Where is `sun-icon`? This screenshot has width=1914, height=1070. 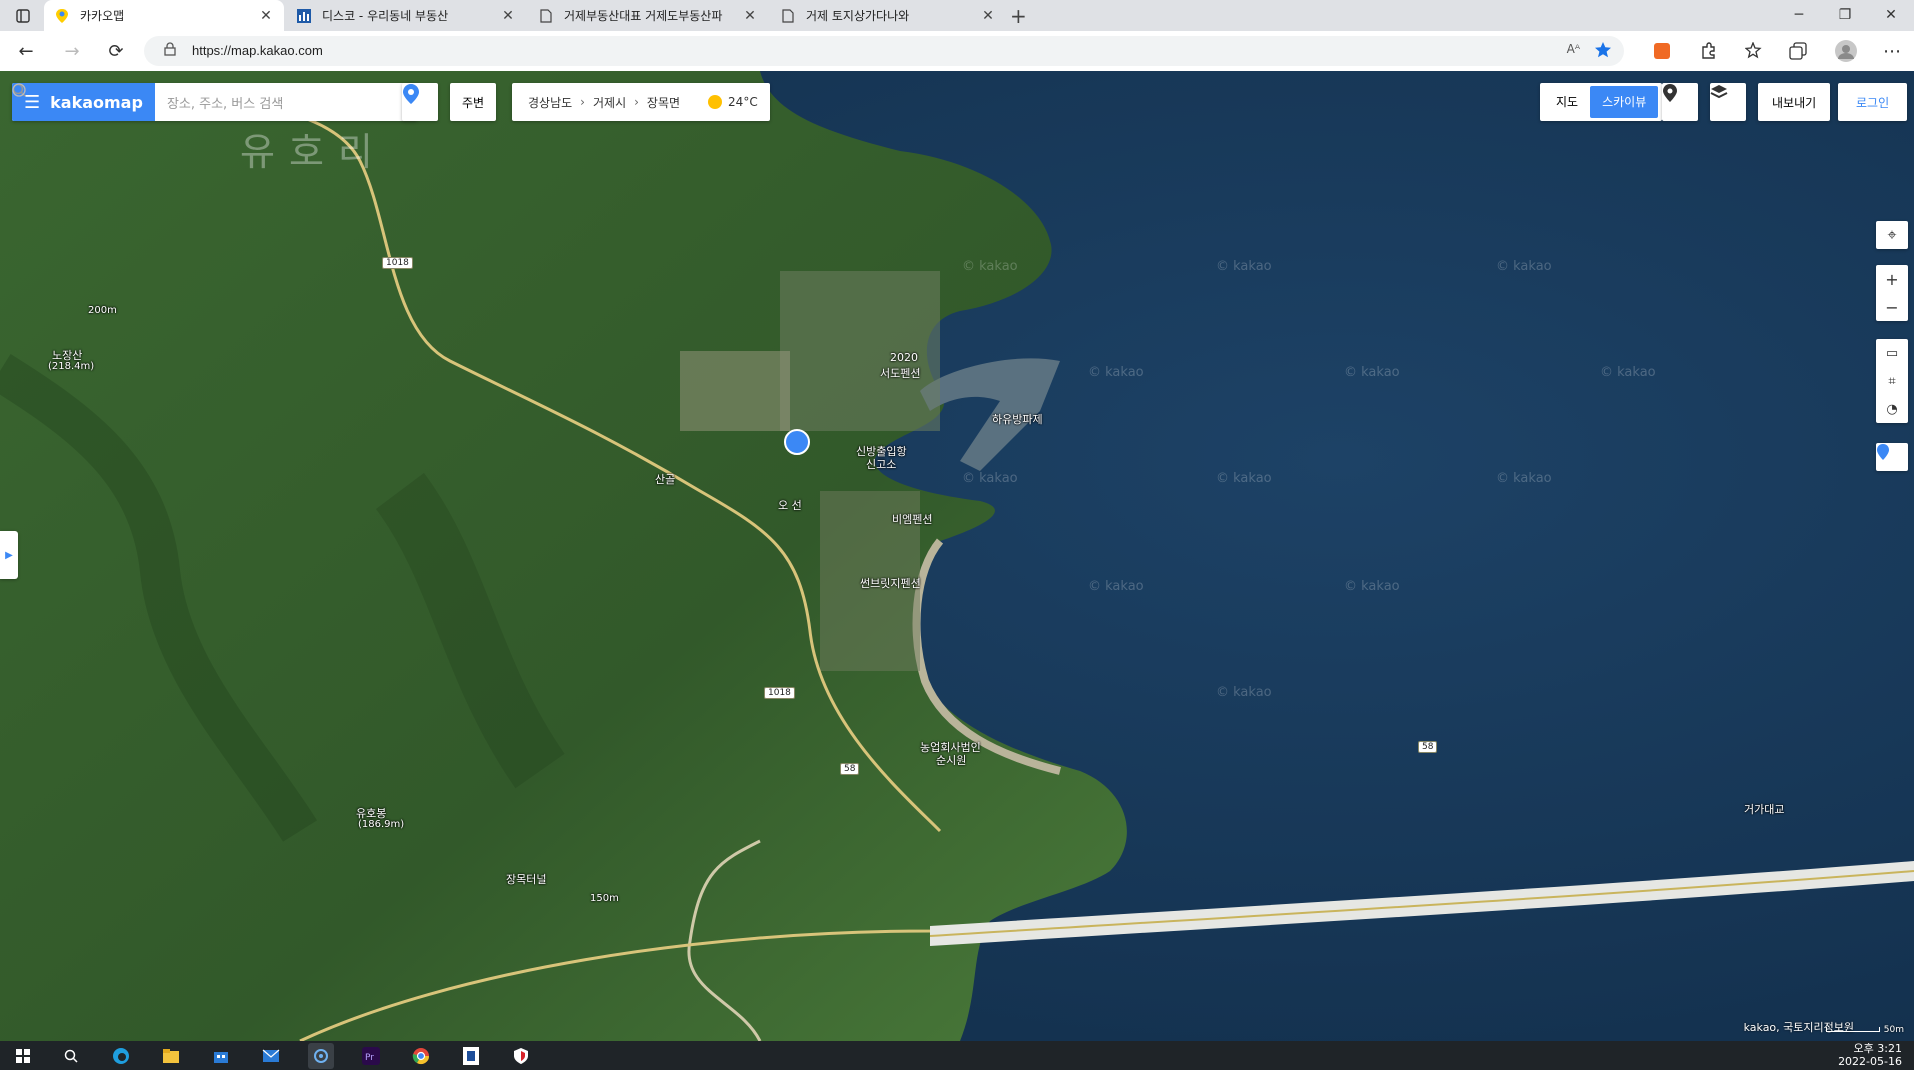
sun-icon is located at coordinates (715, 102).